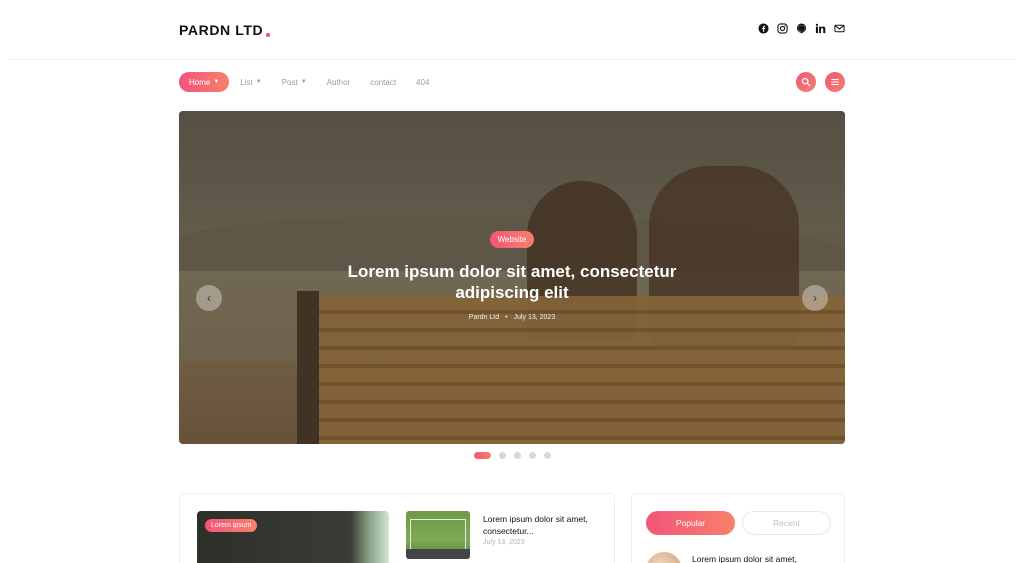 The height and width of the screenshot is (563, 1024). I want to click on linkedin-icon, so click(820, 28).